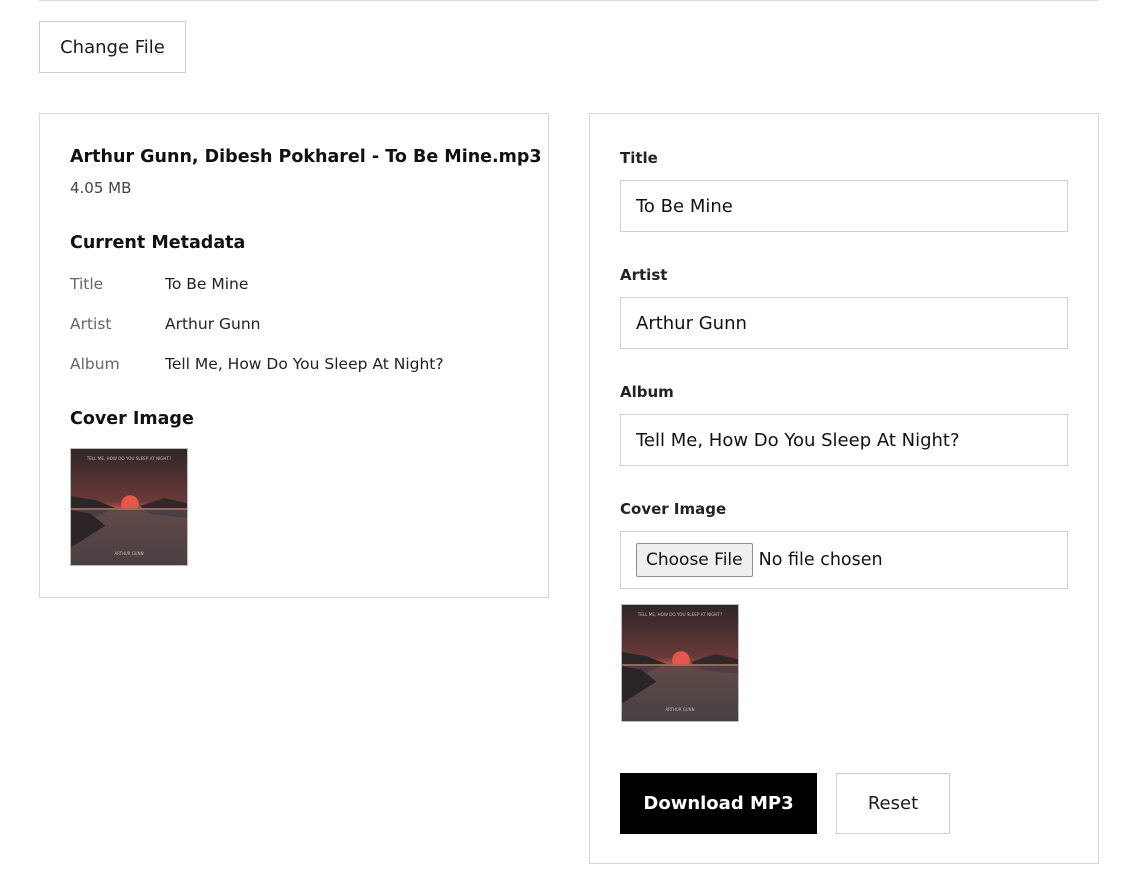 Image resolution: width=1141 pixels, height=876 pixels. What do you see at coordinates (679, 614) in the screenshot?
I see `preview-cover-top-text: TELL ME, HOW DO YOU SLEEP AT NIGHT?` at bounding box center [679, 614].